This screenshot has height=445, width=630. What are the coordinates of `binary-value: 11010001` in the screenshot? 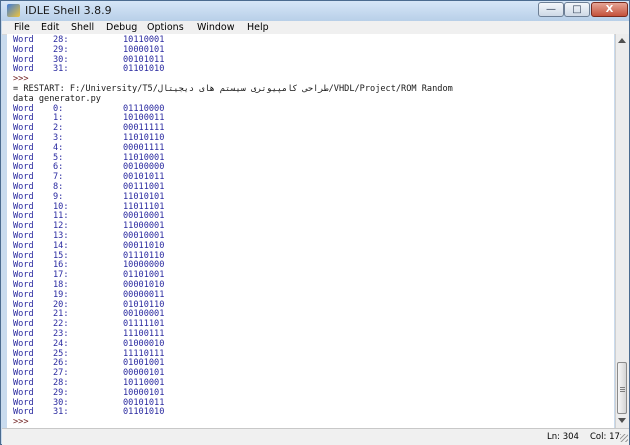 It's located at (144, 157).